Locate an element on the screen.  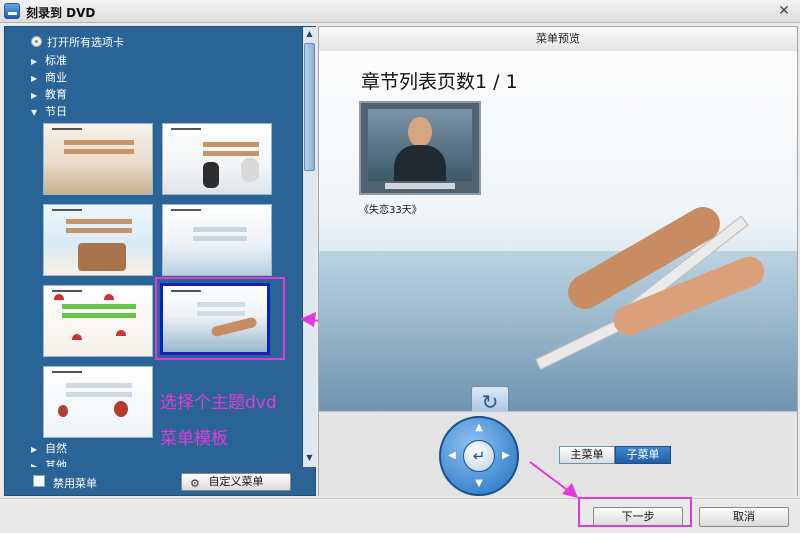
tree-item-education: ▶ 教育 is located at coordinates (49, 95).